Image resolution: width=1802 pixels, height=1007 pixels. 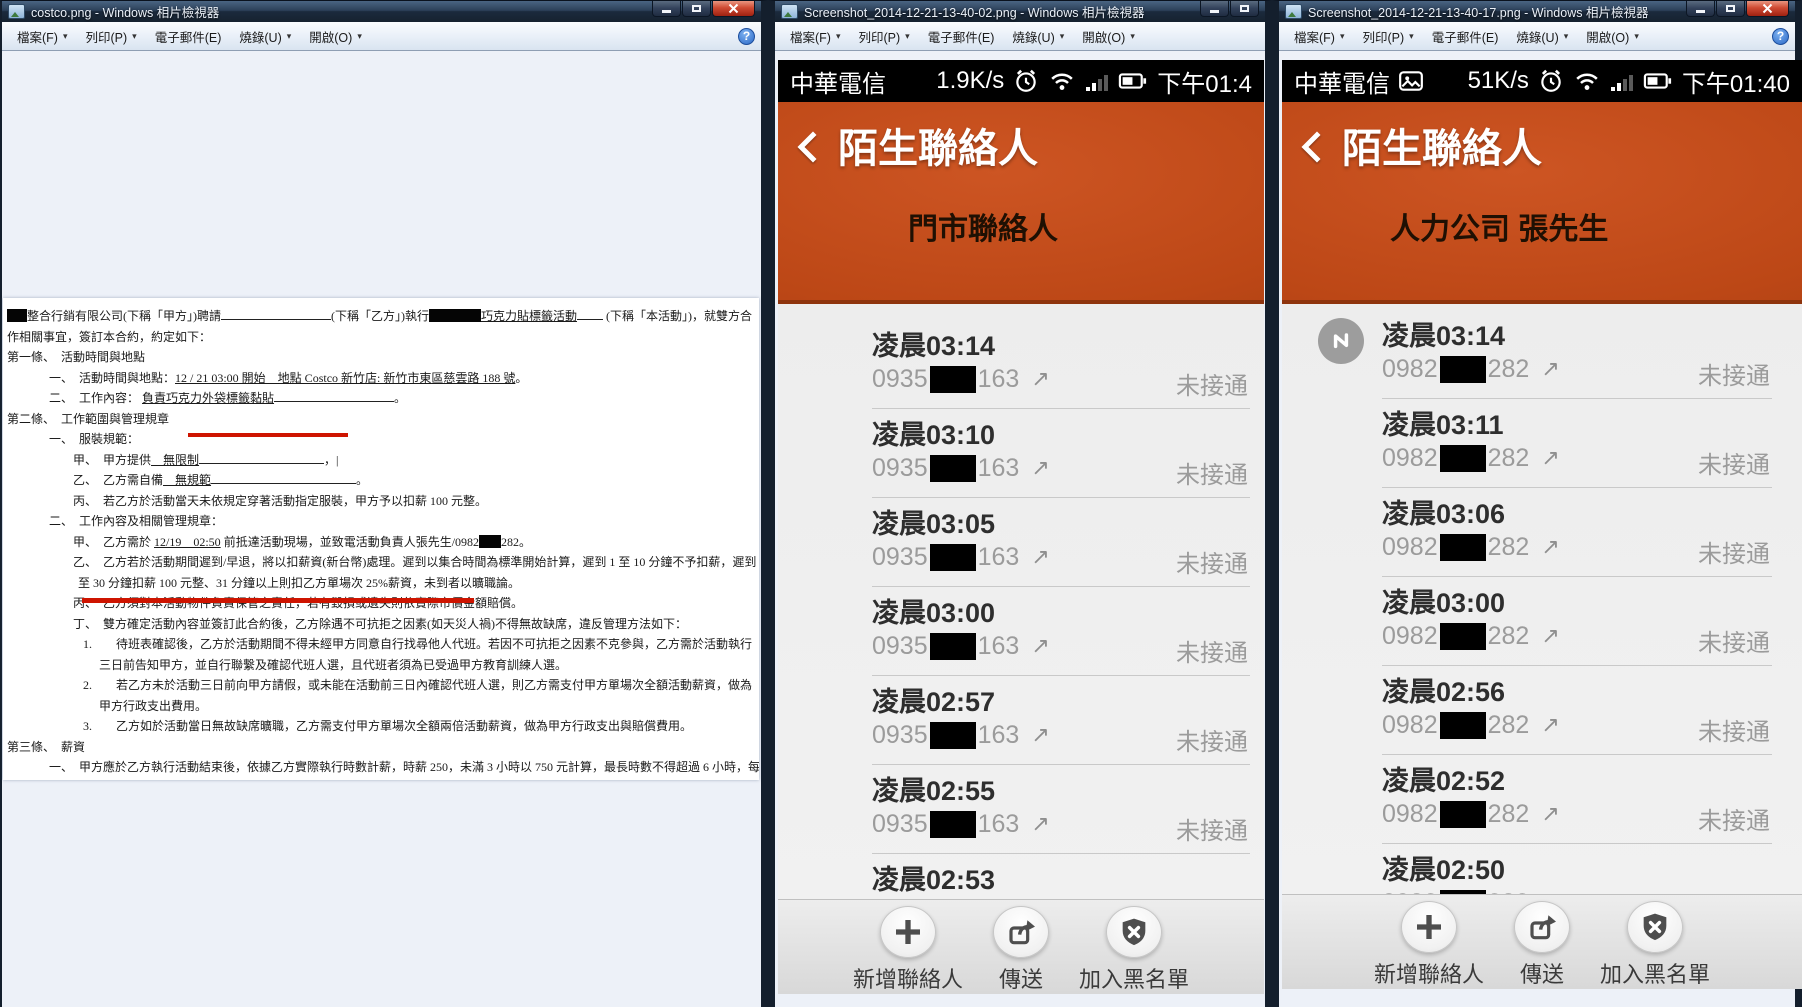 What do you see at coordinates (938, 149) in the screenshot?
I see `page-title: 陌生聯絡人` at bounding box center [938, 149].